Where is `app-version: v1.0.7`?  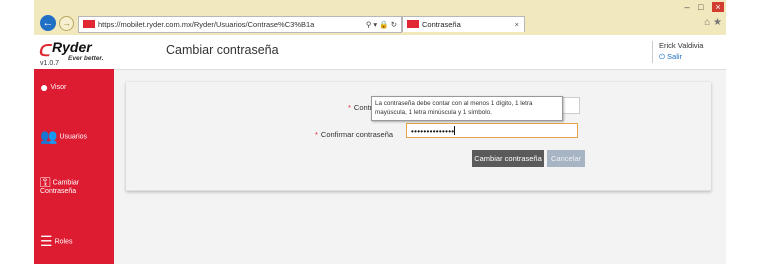 app-version: v1.0.7 is located at coordinates (50, 63).